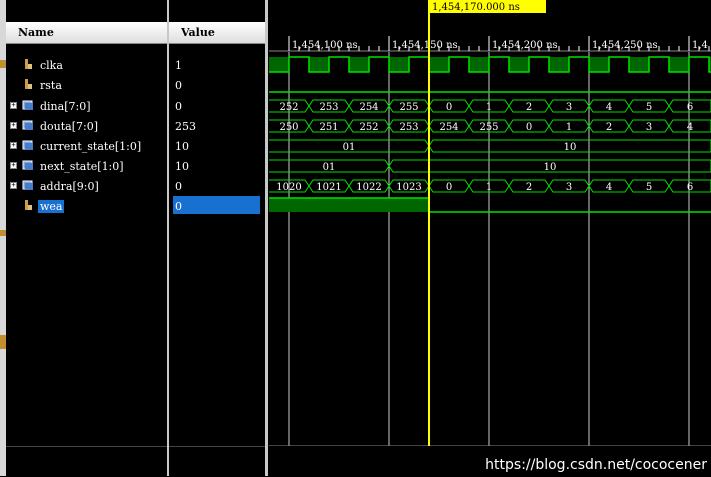 This screenshot has width=711, height=477. Describe the element at coordinates (700, 45) in the screenshot. I see `time-ruler-label: 1,4` at that location.